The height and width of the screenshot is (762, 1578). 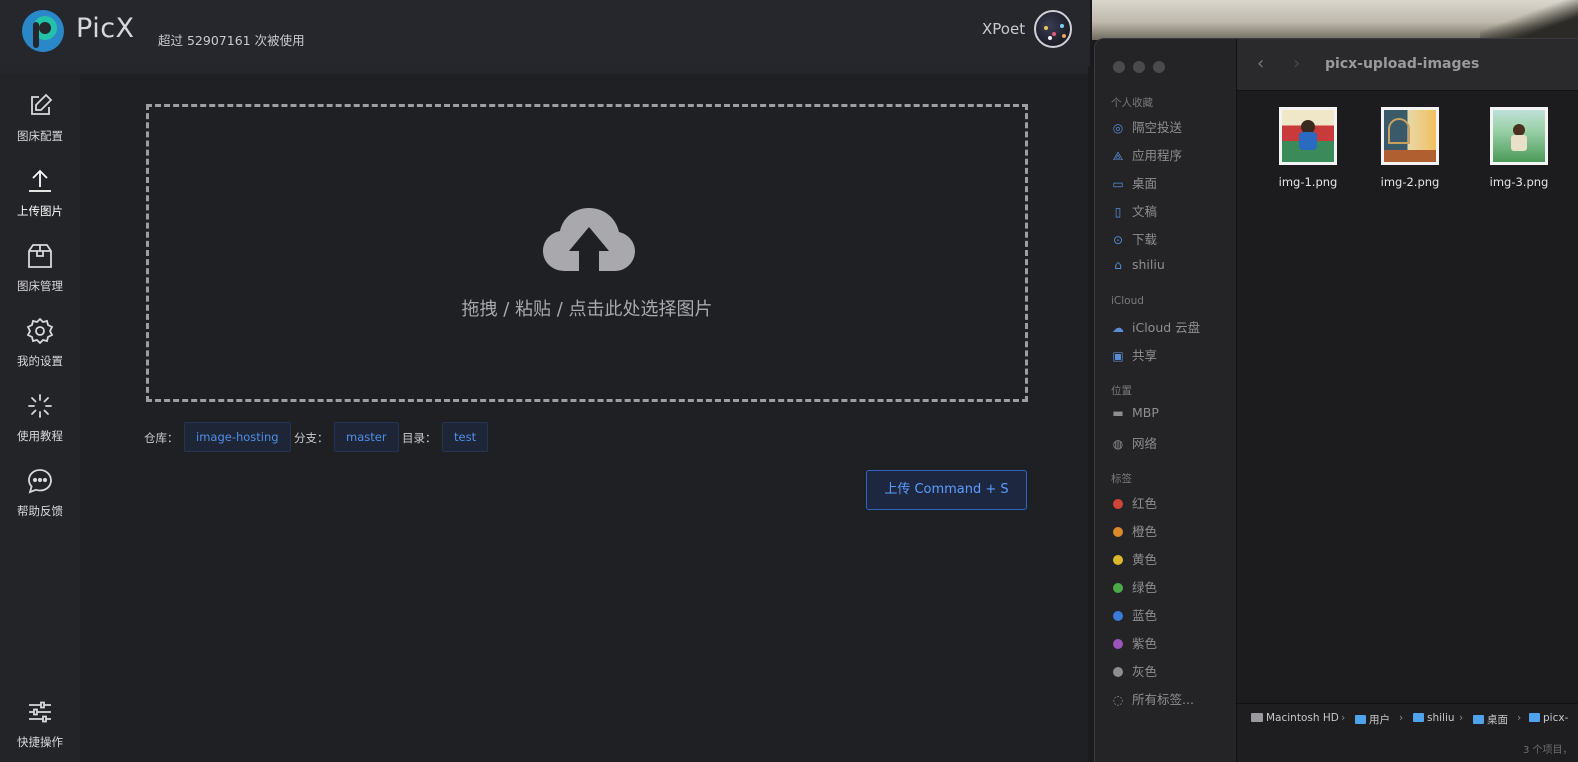 I want to click on file-name: img-2.png, so click(x=1410, y=182).